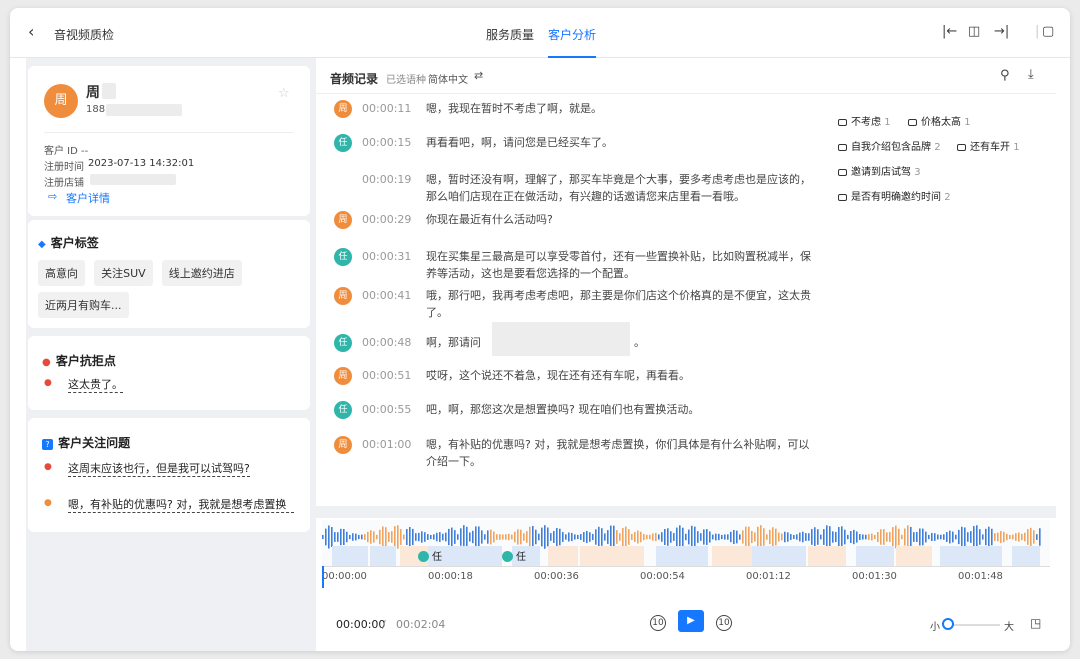 The height and width of the screenshot is (659, 1080). Describe the element at coordinates (949, 31) in the screenshot. I see `collapse-left-icon: |←` at that location.